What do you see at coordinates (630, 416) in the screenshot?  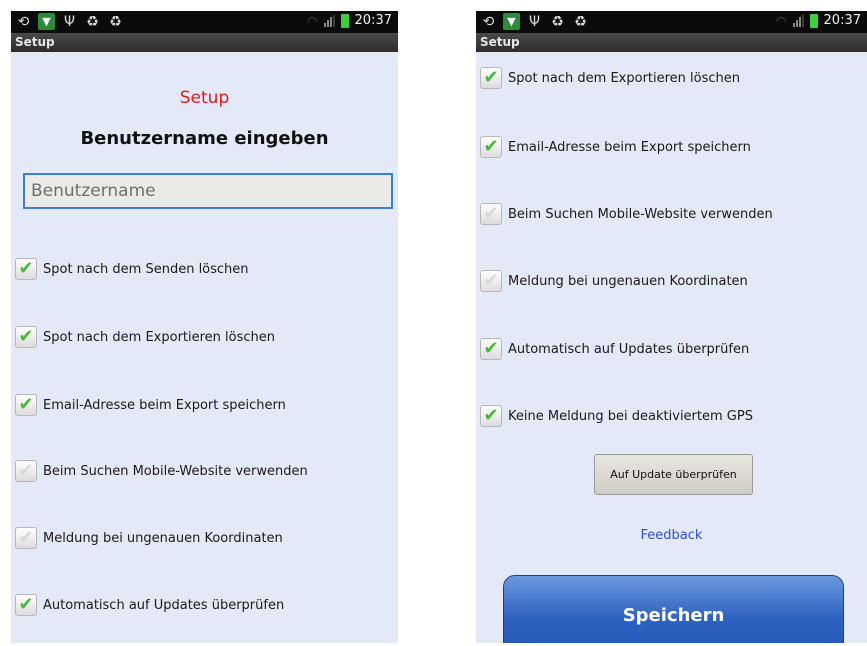 I see `option-label: Keine Meldung bei deaktiviertem GPS` at bounding box center [630, 416].